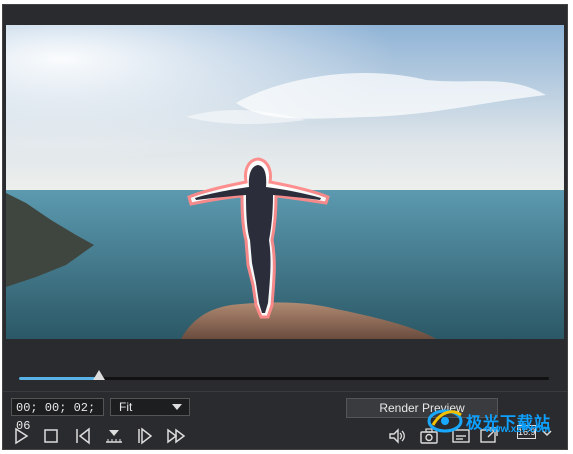 Image resolution: width=573 pixels, height=454 pixels. What do you see at coordinates (285, 14) in the screenshot?
I see `panel-top-bar` at bounding box center [285, 14].